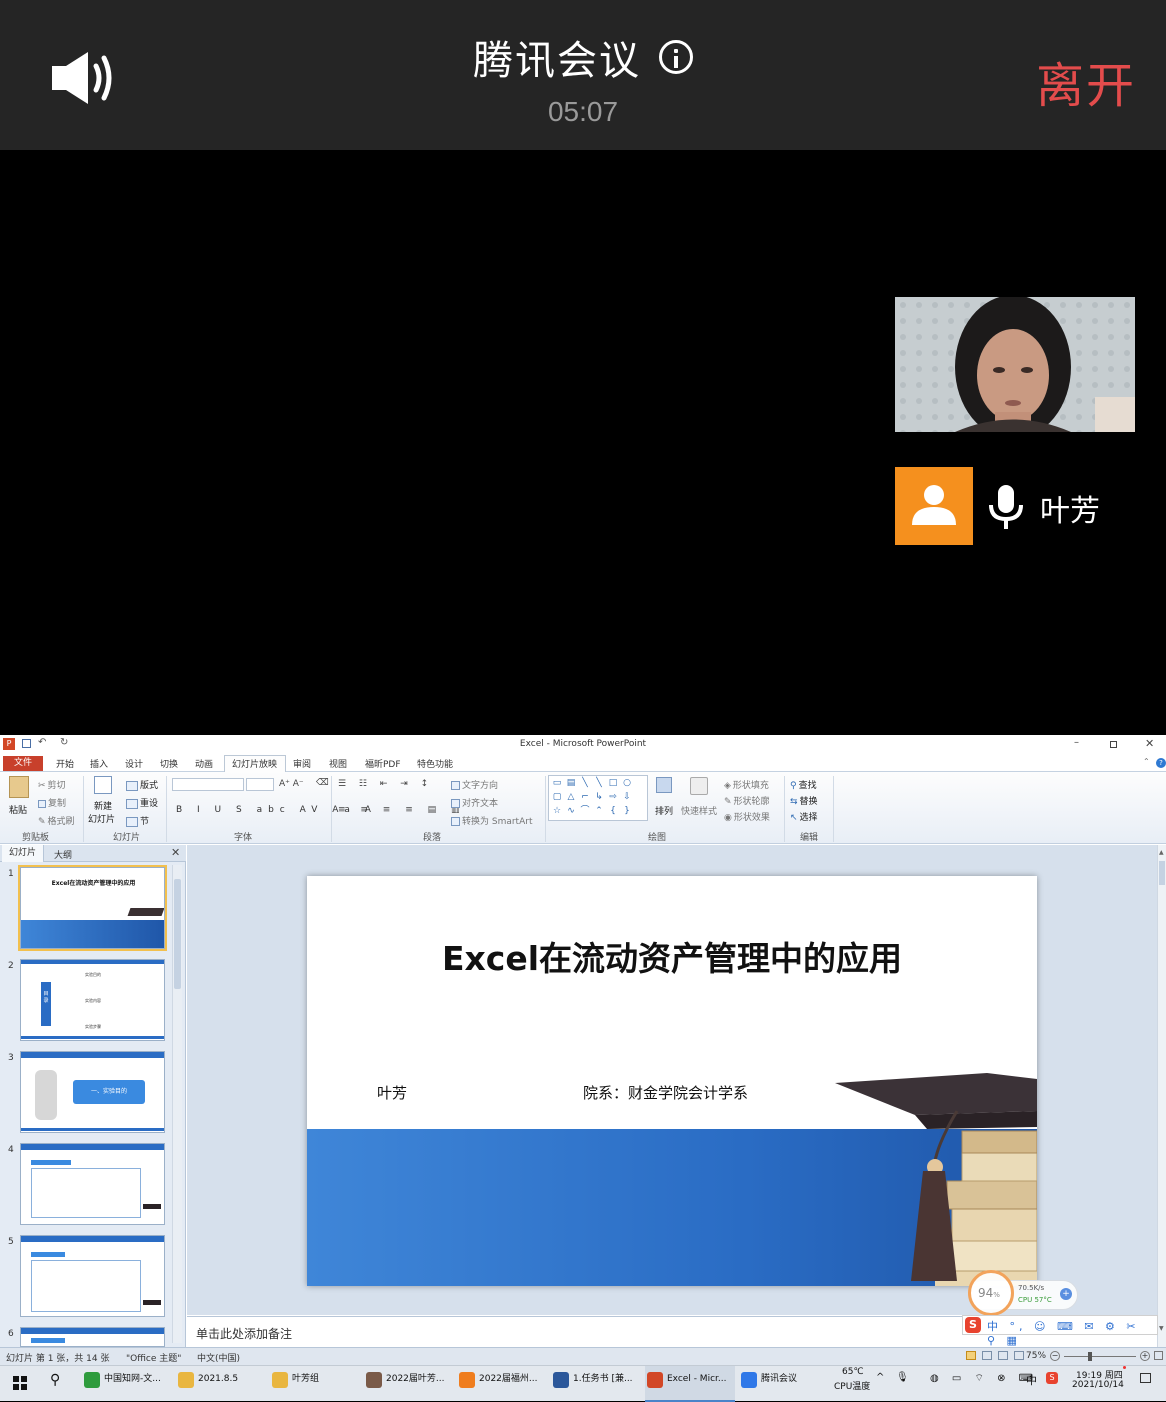  What do you see at coordinates (1072, 1332) in the screenshot?
I see `ime-toolbar-icons: 中 °, ☺ ⌨ ✉ ⚙ ✂ ⚲ ▦` at bounding box center [1072, 1332].